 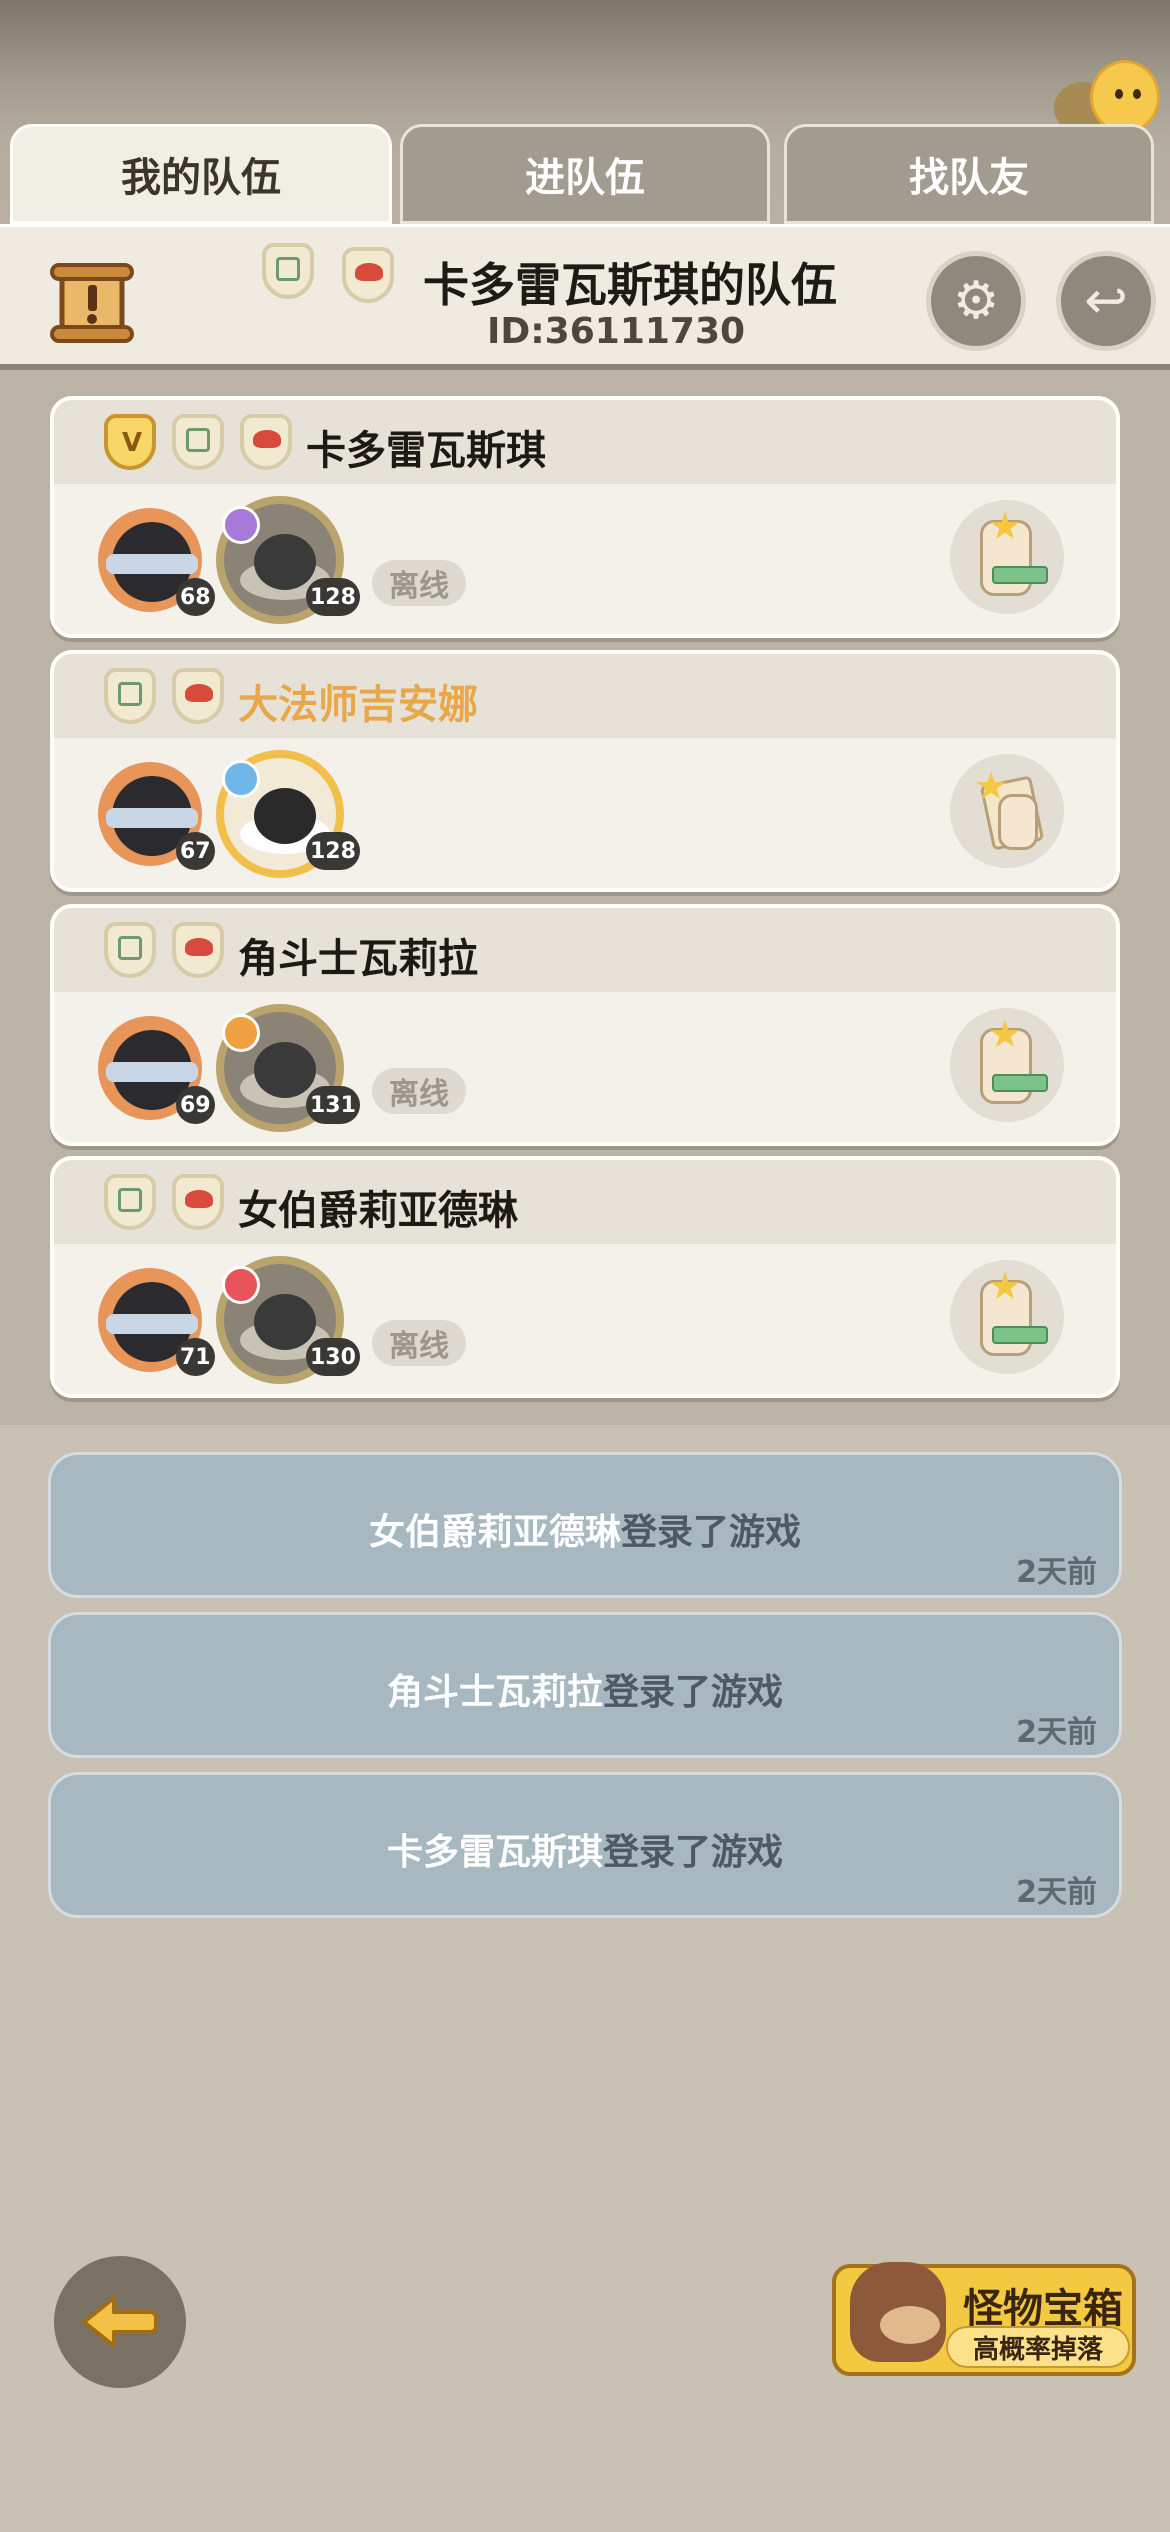 I want to click on pet-level: 71, so click(x=195, y=1357).